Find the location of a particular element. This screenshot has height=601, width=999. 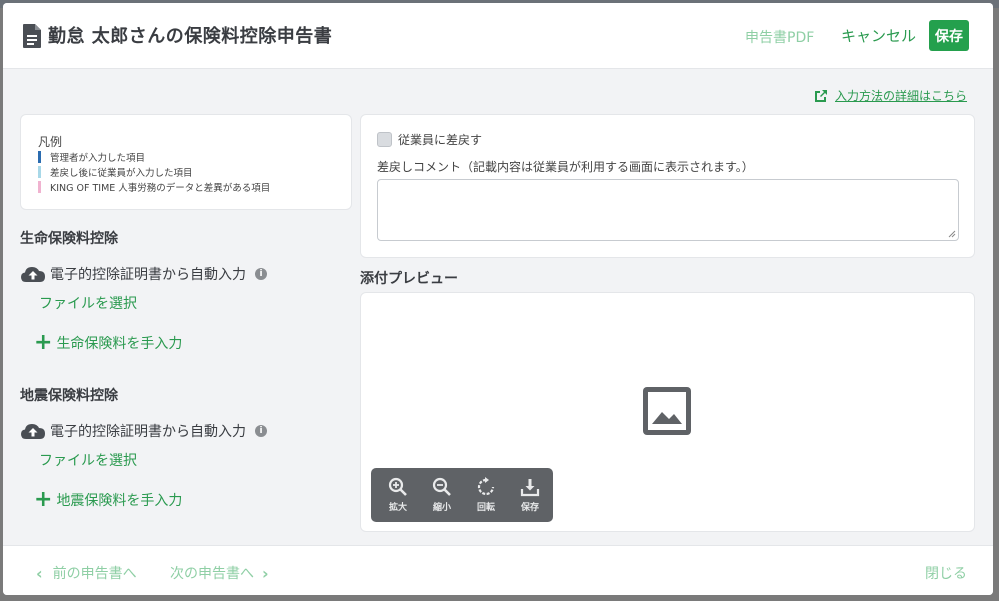

zoom-out-button: 縮小 is located at coordinates (442, 495).